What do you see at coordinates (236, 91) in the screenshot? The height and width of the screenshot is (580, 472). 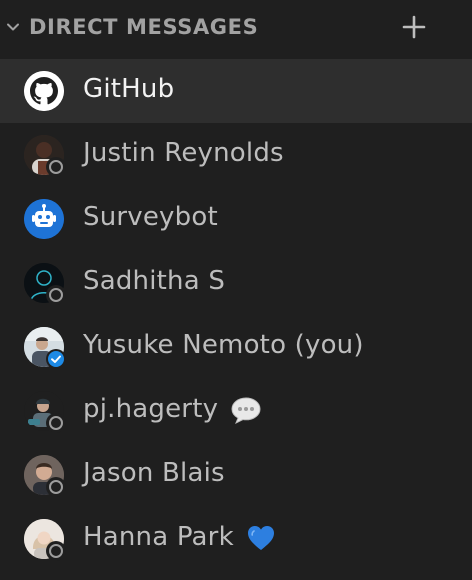 I see `dm-item-github: GitHub` at bounding box center [236, 91].